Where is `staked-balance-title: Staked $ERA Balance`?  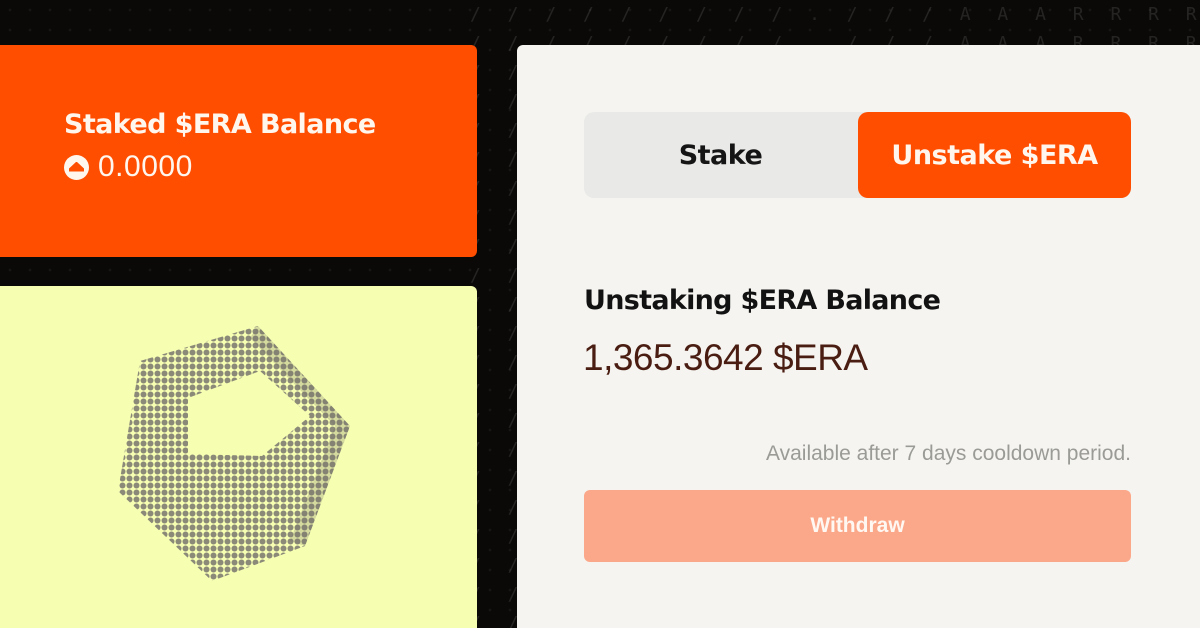 staked-balance-title: Staked $ERA Balance is located at coordinates (220, 124).